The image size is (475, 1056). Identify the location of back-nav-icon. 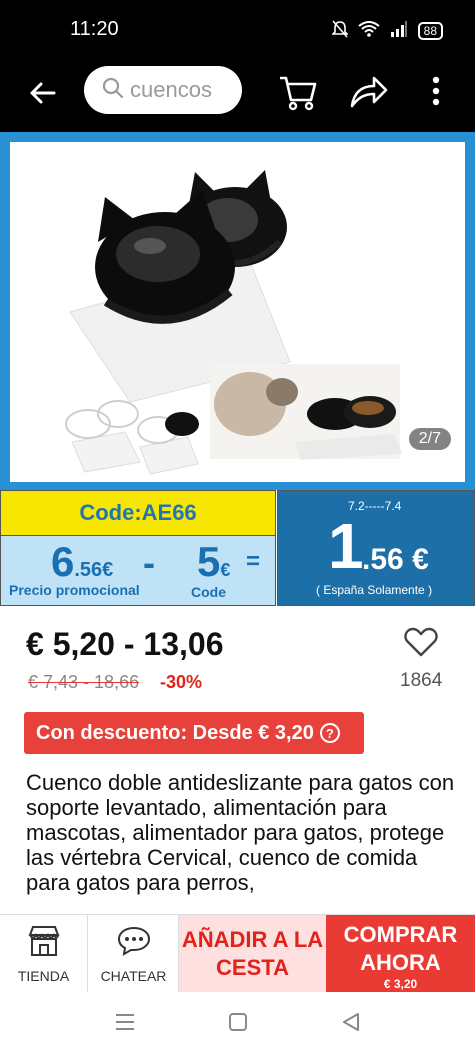
(351, 1024).